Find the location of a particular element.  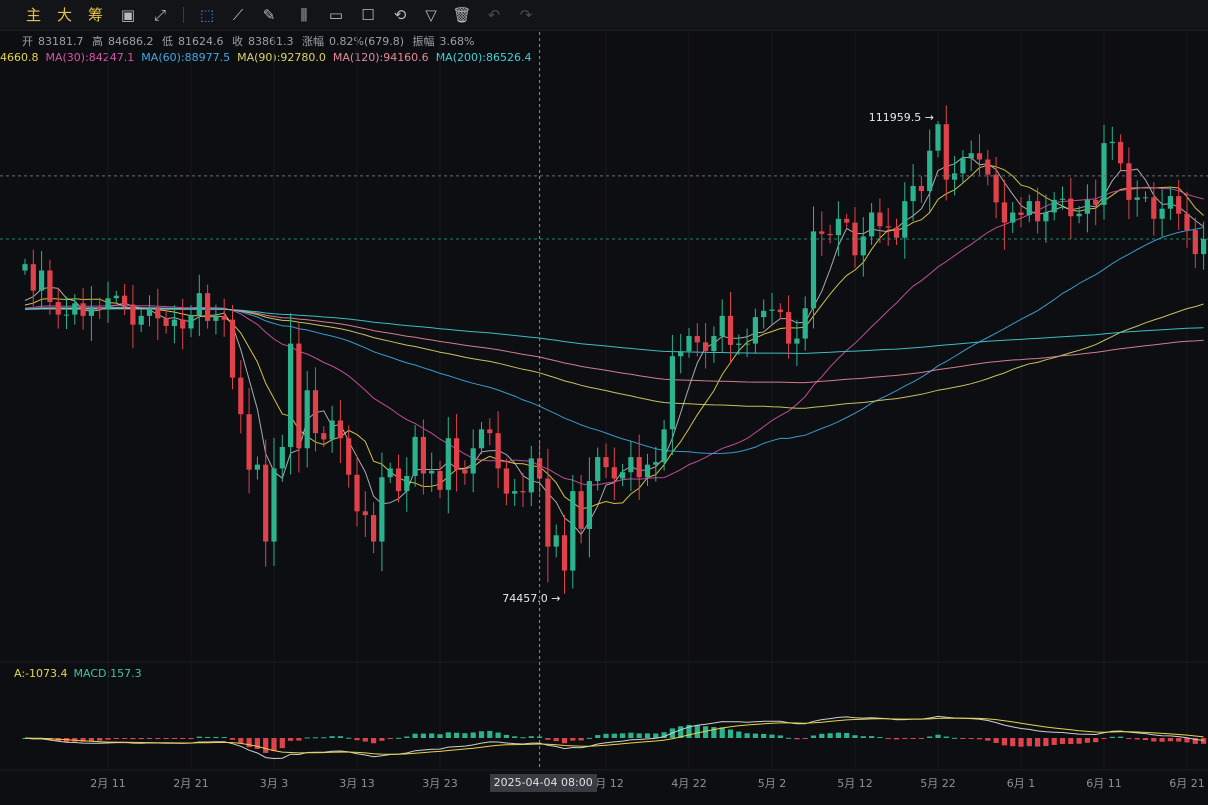

x-tick-label: 3月 23 is located at coordinates (440, 783).